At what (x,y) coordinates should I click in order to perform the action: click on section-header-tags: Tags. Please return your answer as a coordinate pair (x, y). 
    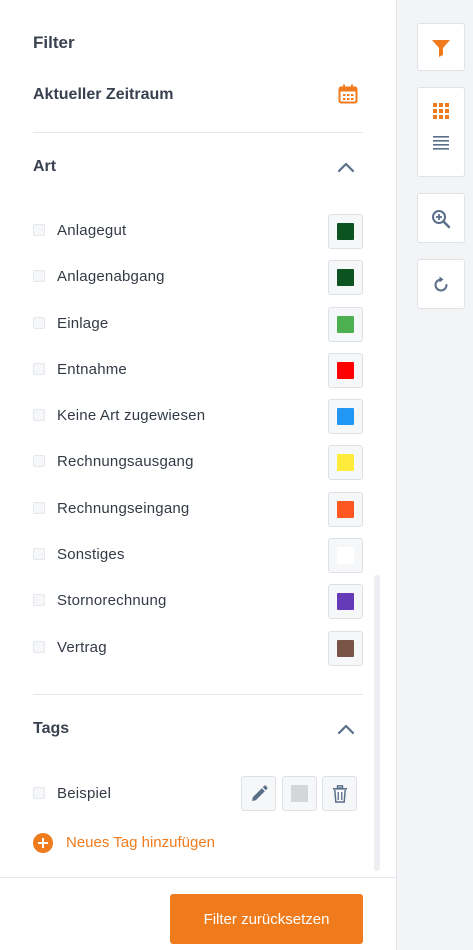
    Looking at the image, I should click on (198, 730).